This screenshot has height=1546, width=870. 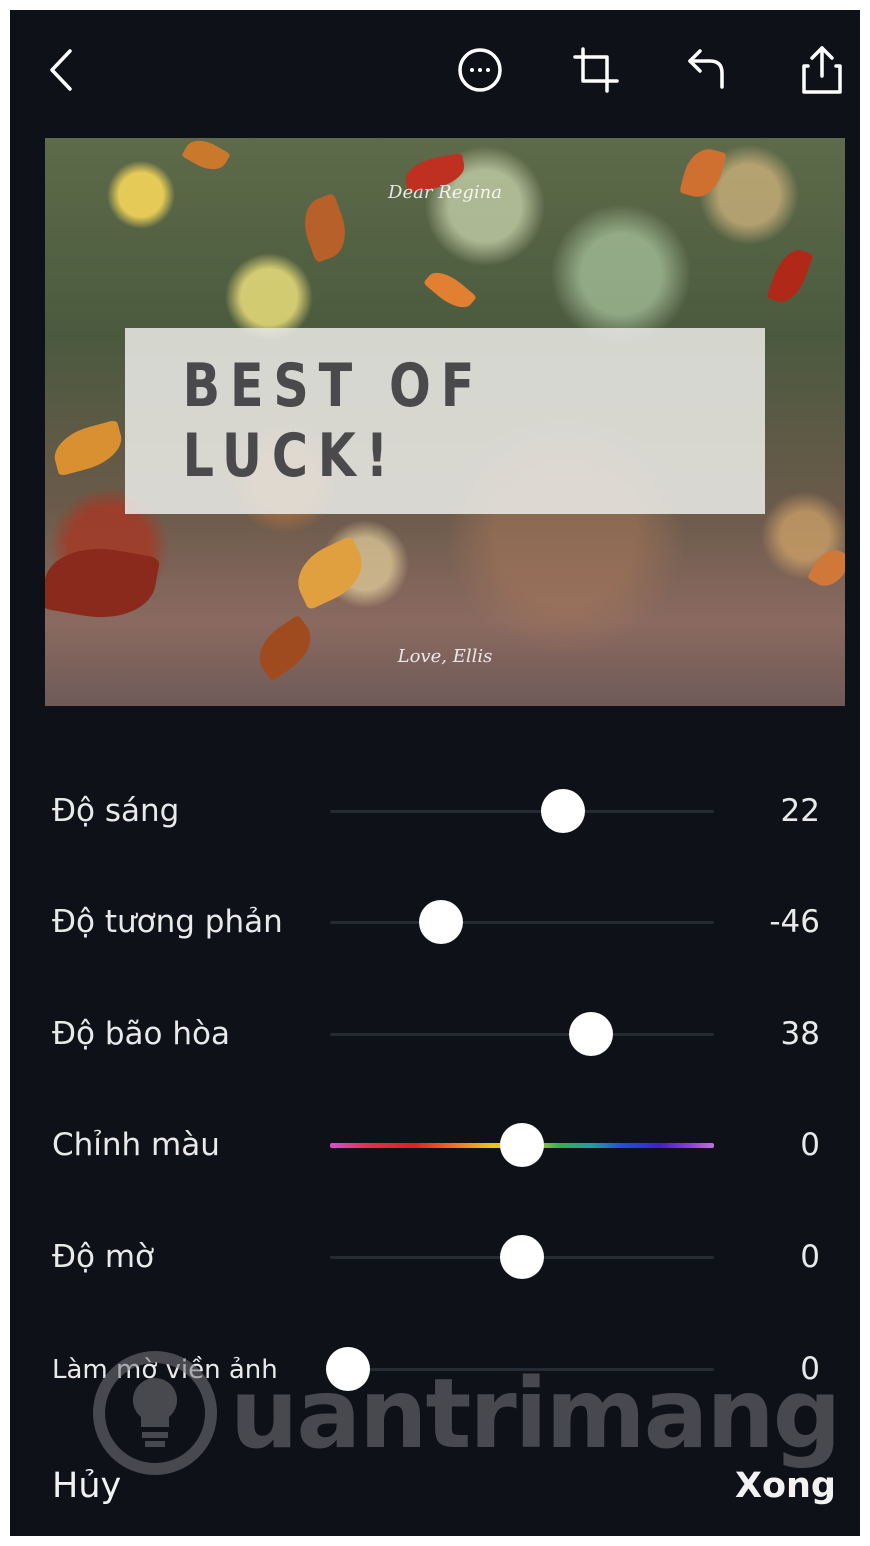 I want to click on blur-label: Độ mờ, so click(x=103, y=1257).